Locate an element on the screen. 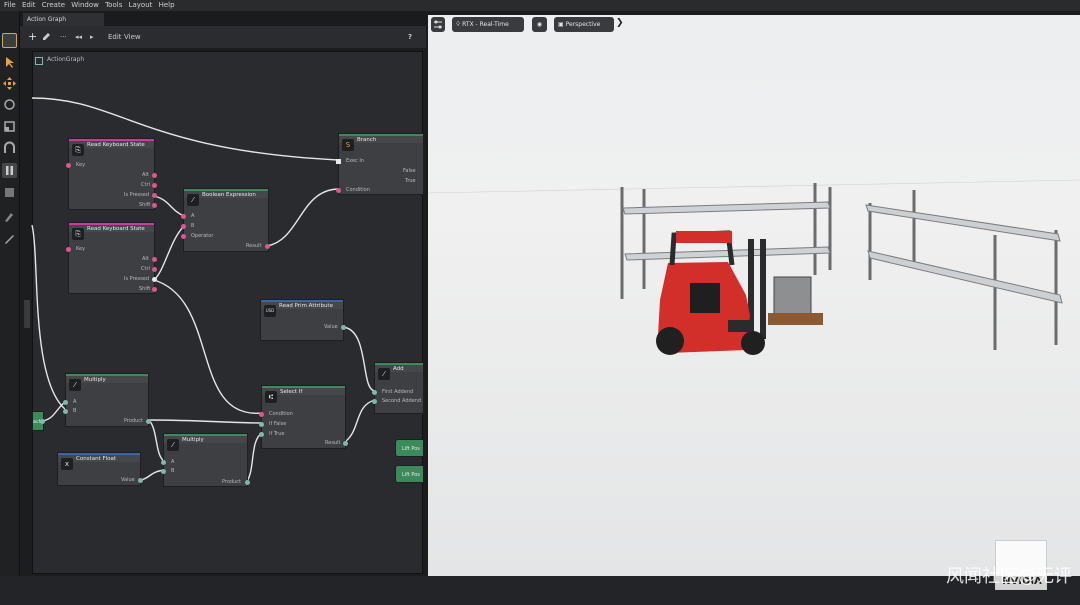 This screenshot has height=605, width=1080. prim-icon: USD is located at coordinates (270, 311).